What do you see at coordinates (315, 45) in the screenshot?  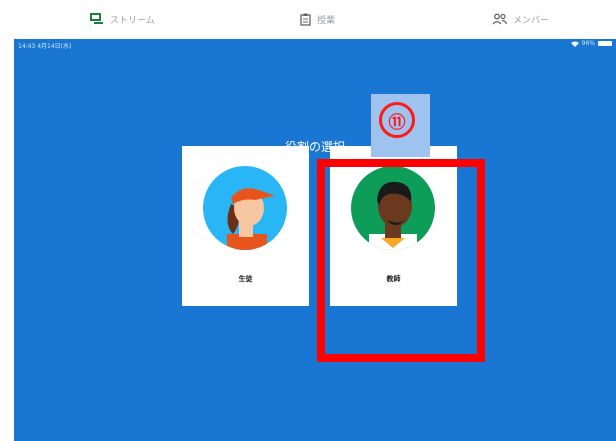 I see `status-bar: 14:43 4月14日(水) 96%` at bounding box center [315, 45].